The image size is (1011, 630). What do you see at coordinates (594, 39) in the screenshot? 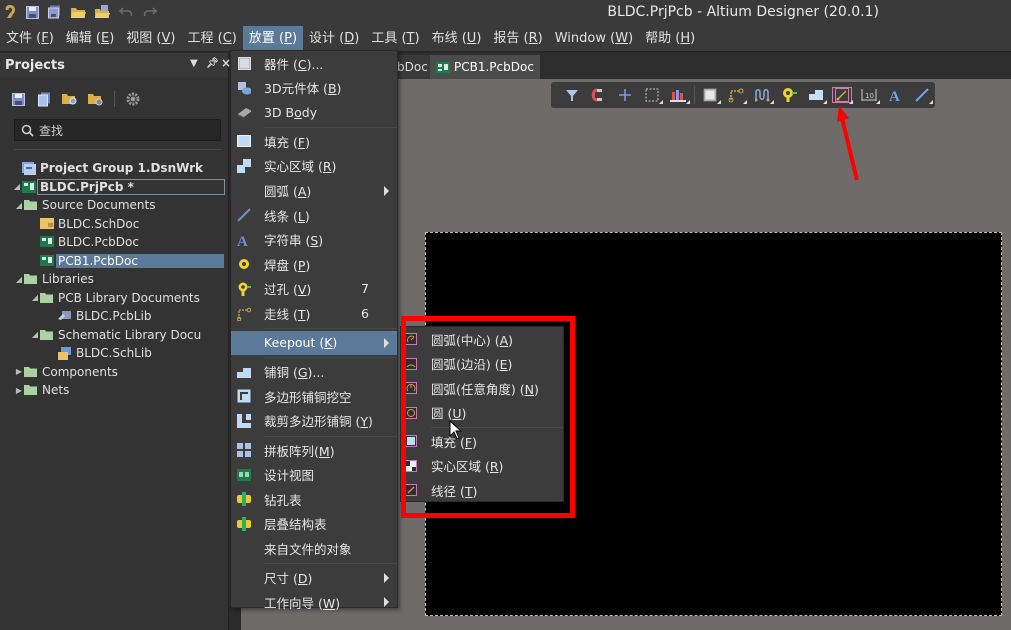
I see `menu-window: Window (W)` at bounding box center [594, 39].